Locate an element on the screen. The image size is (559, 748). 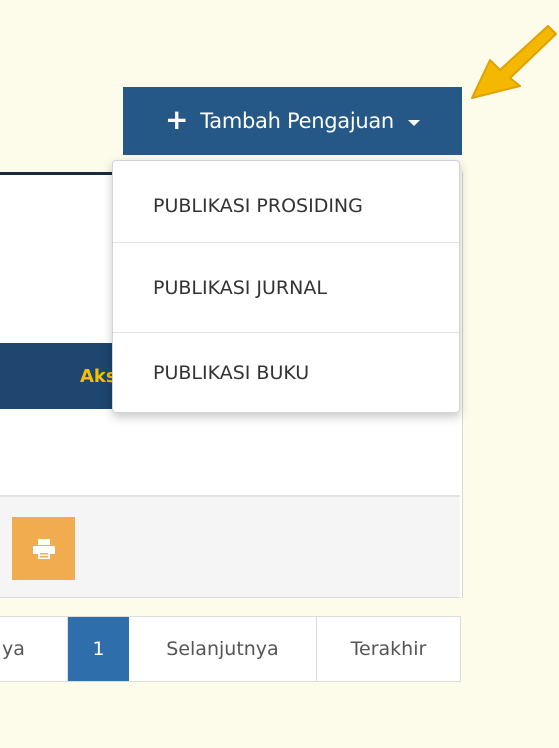
print-button is located at coordinates (43, 548).